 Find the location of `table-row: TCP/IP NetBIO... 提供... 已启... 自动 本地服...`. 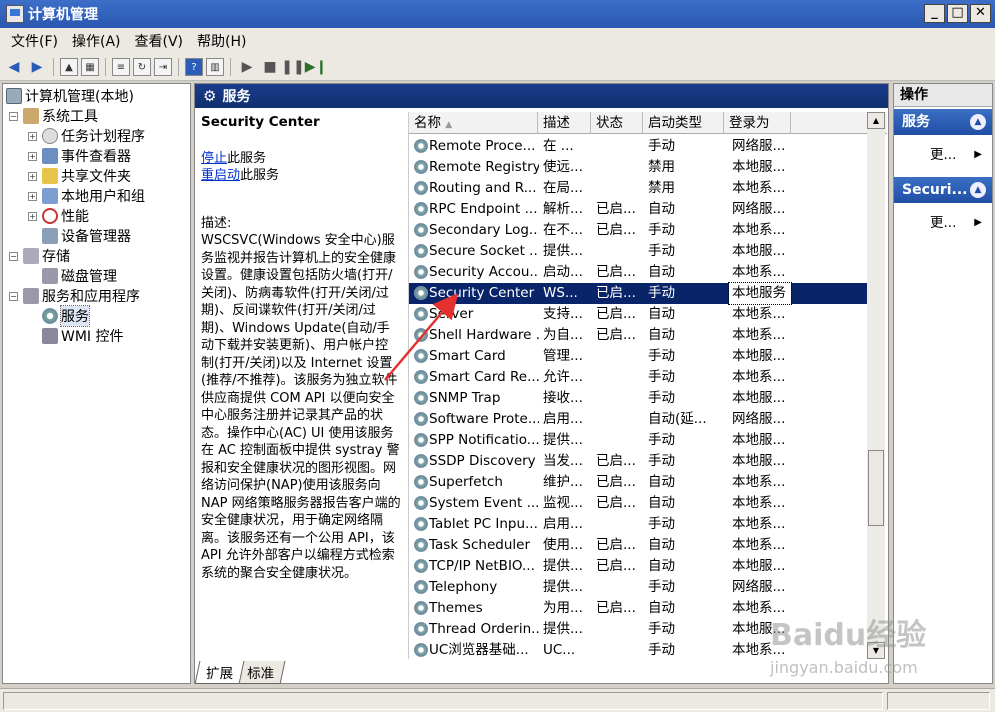

table-row: TCP/IP NetBIO... 提供... 已启... 自动 本地服... is located at coordinates (639, 566).